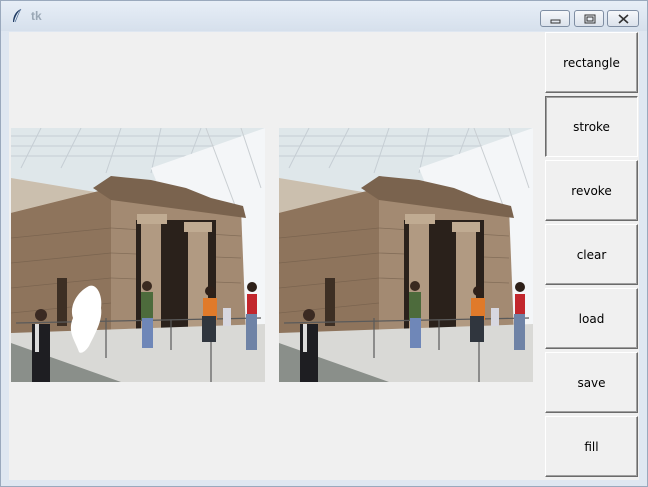  Describe the element at coordinates (591, 62) in the screenshot. I see `rectangle-button: rectangle` at that location.